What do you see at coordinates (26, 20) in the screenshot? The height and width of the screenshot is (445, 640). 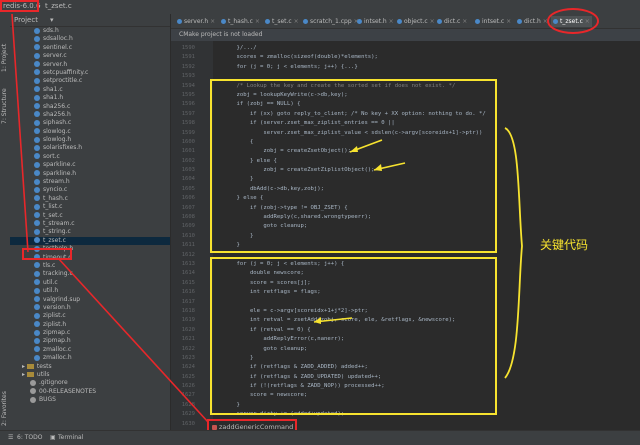 I see `project-panel-title: Project` at bounding box center [26, 20].